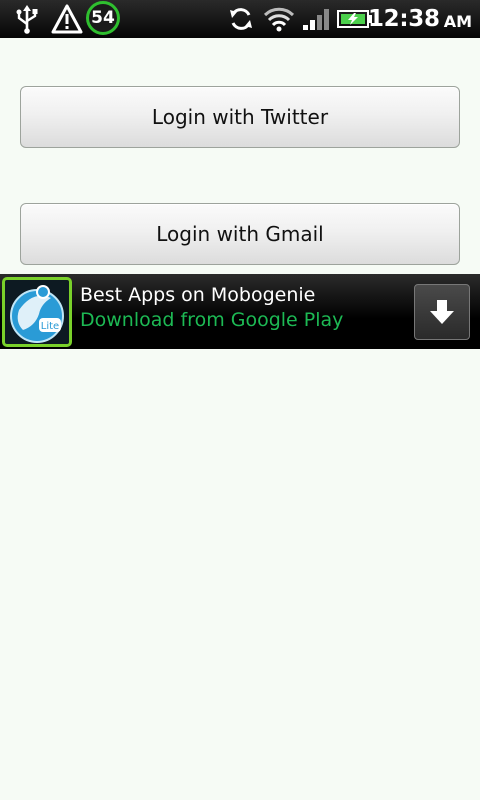 The height and width of the screenshot is (800, 480). I want to click on login-gmail-label: Login with Gmail, so click(240, 234).